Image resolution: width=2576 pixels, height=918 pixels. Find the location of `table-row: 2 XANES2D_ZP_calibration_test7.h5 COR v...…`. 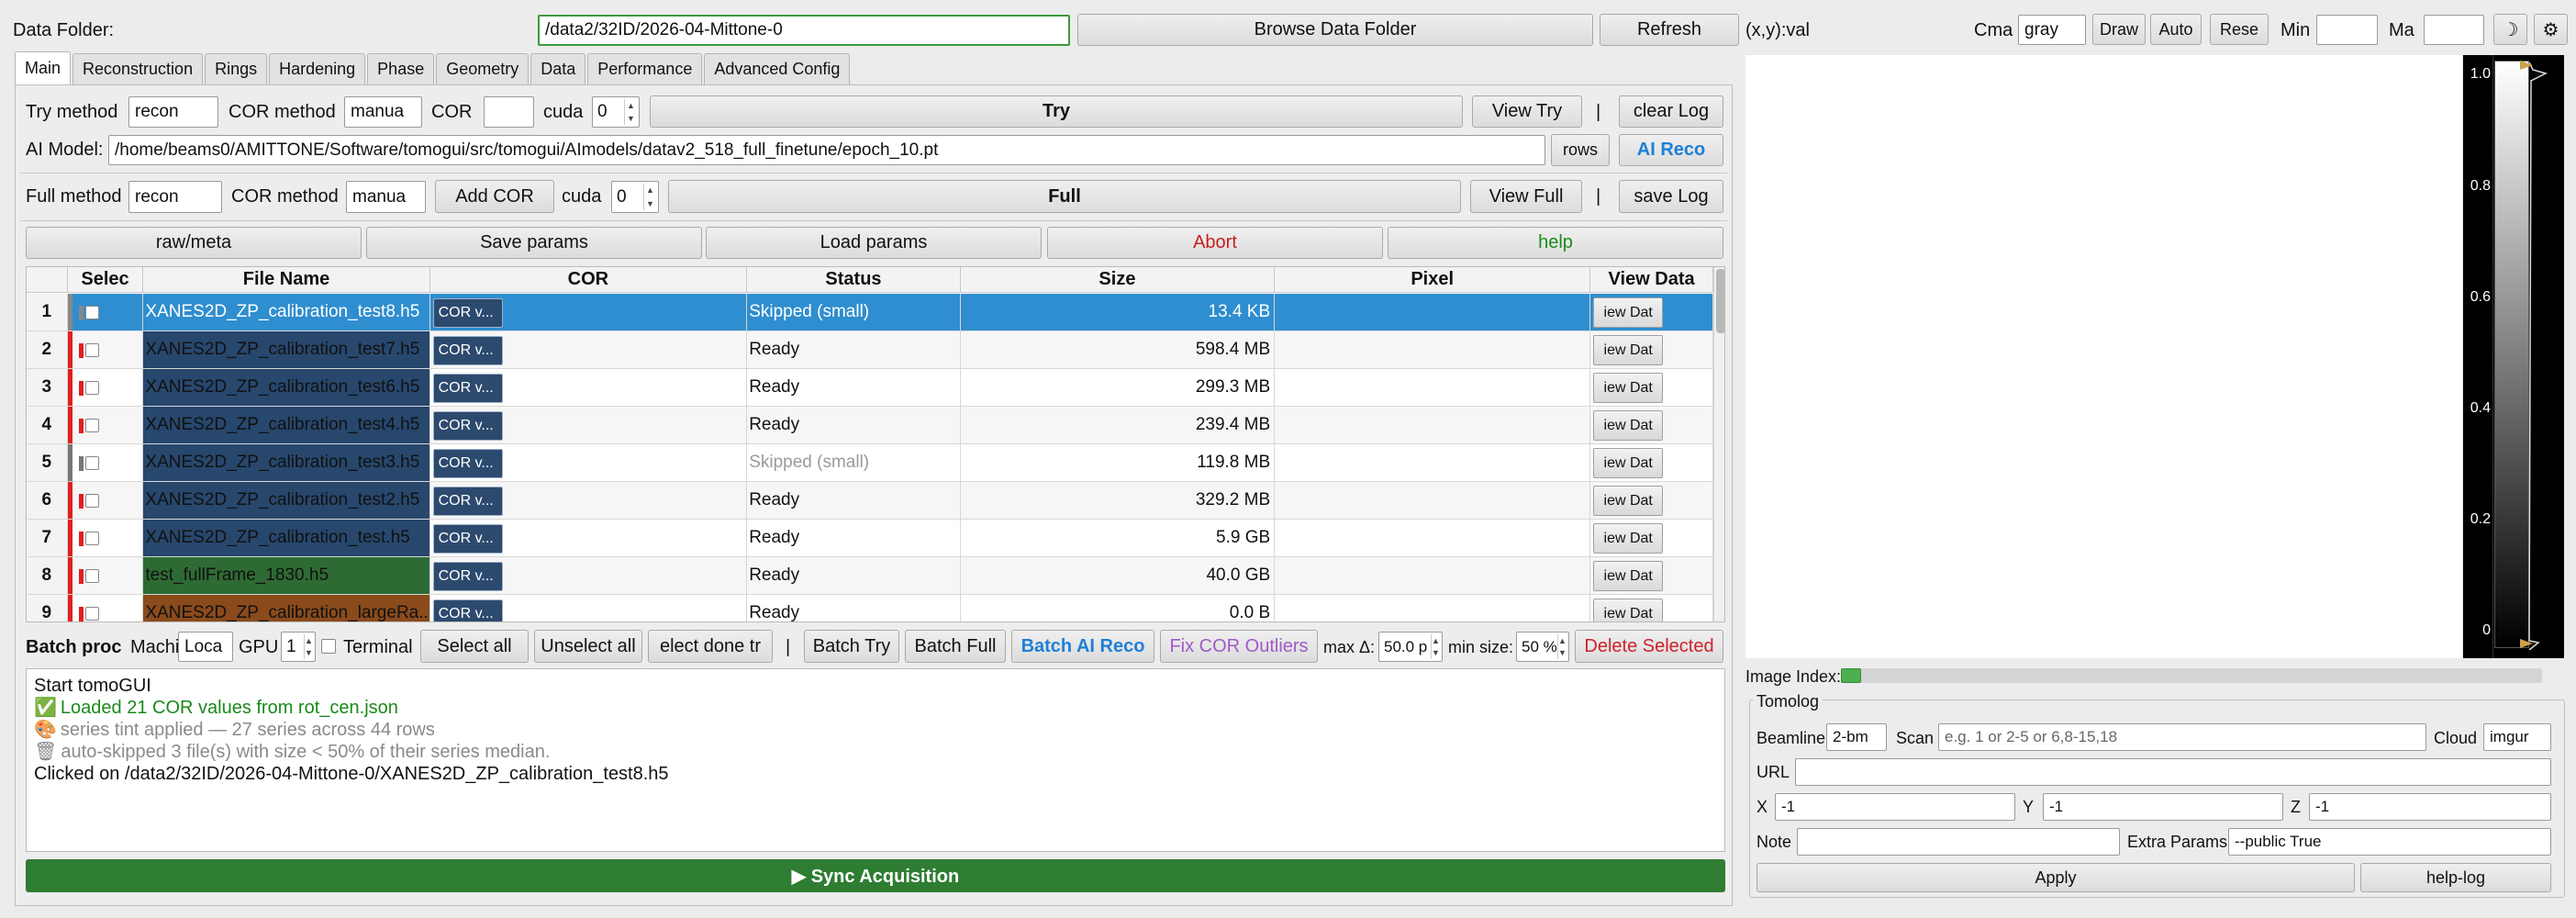

table-row: 2 XANES2D_ZP_calibration_test7.h5 COR v...… is located at coordinates (875, 350).